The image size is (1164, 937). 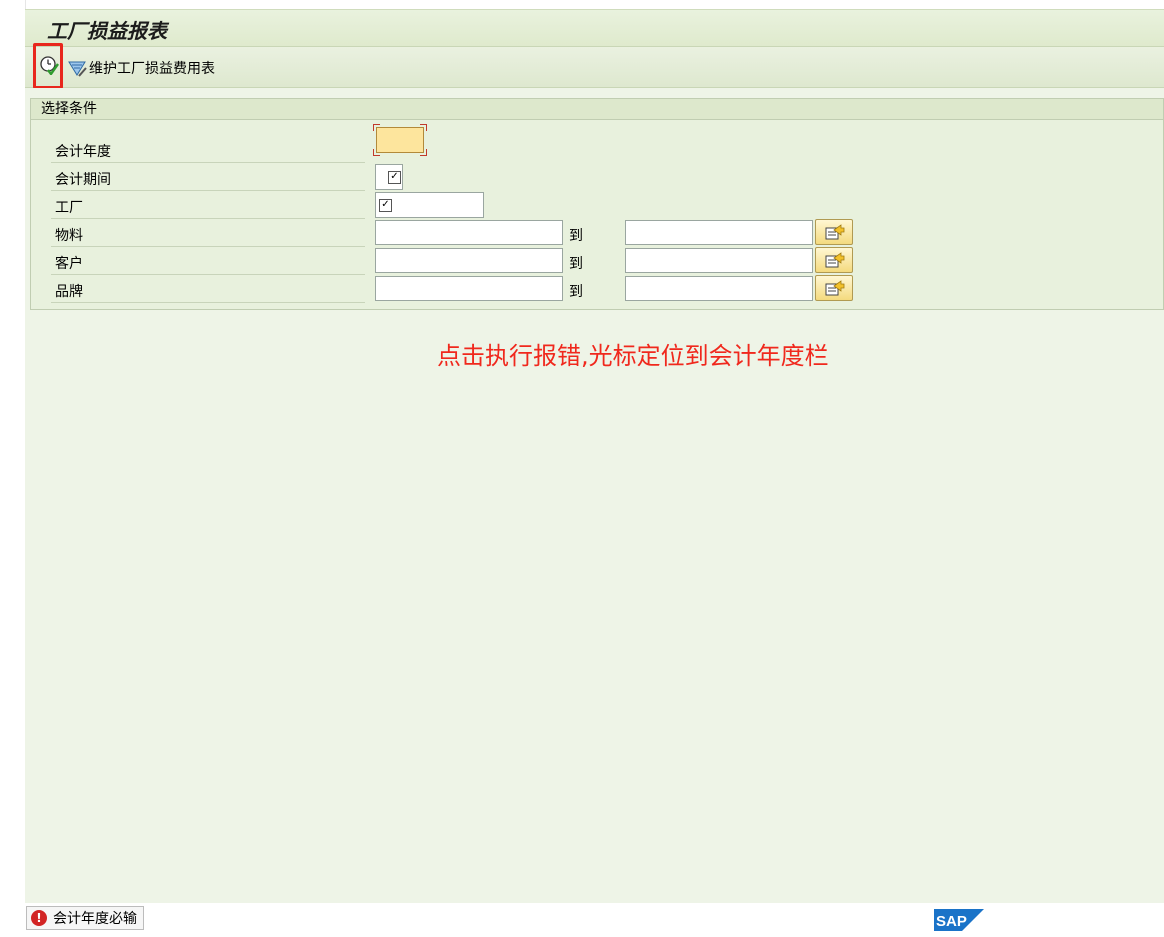 I want to click on selection-group-header: 选择条件, so click(x=597, y=109).